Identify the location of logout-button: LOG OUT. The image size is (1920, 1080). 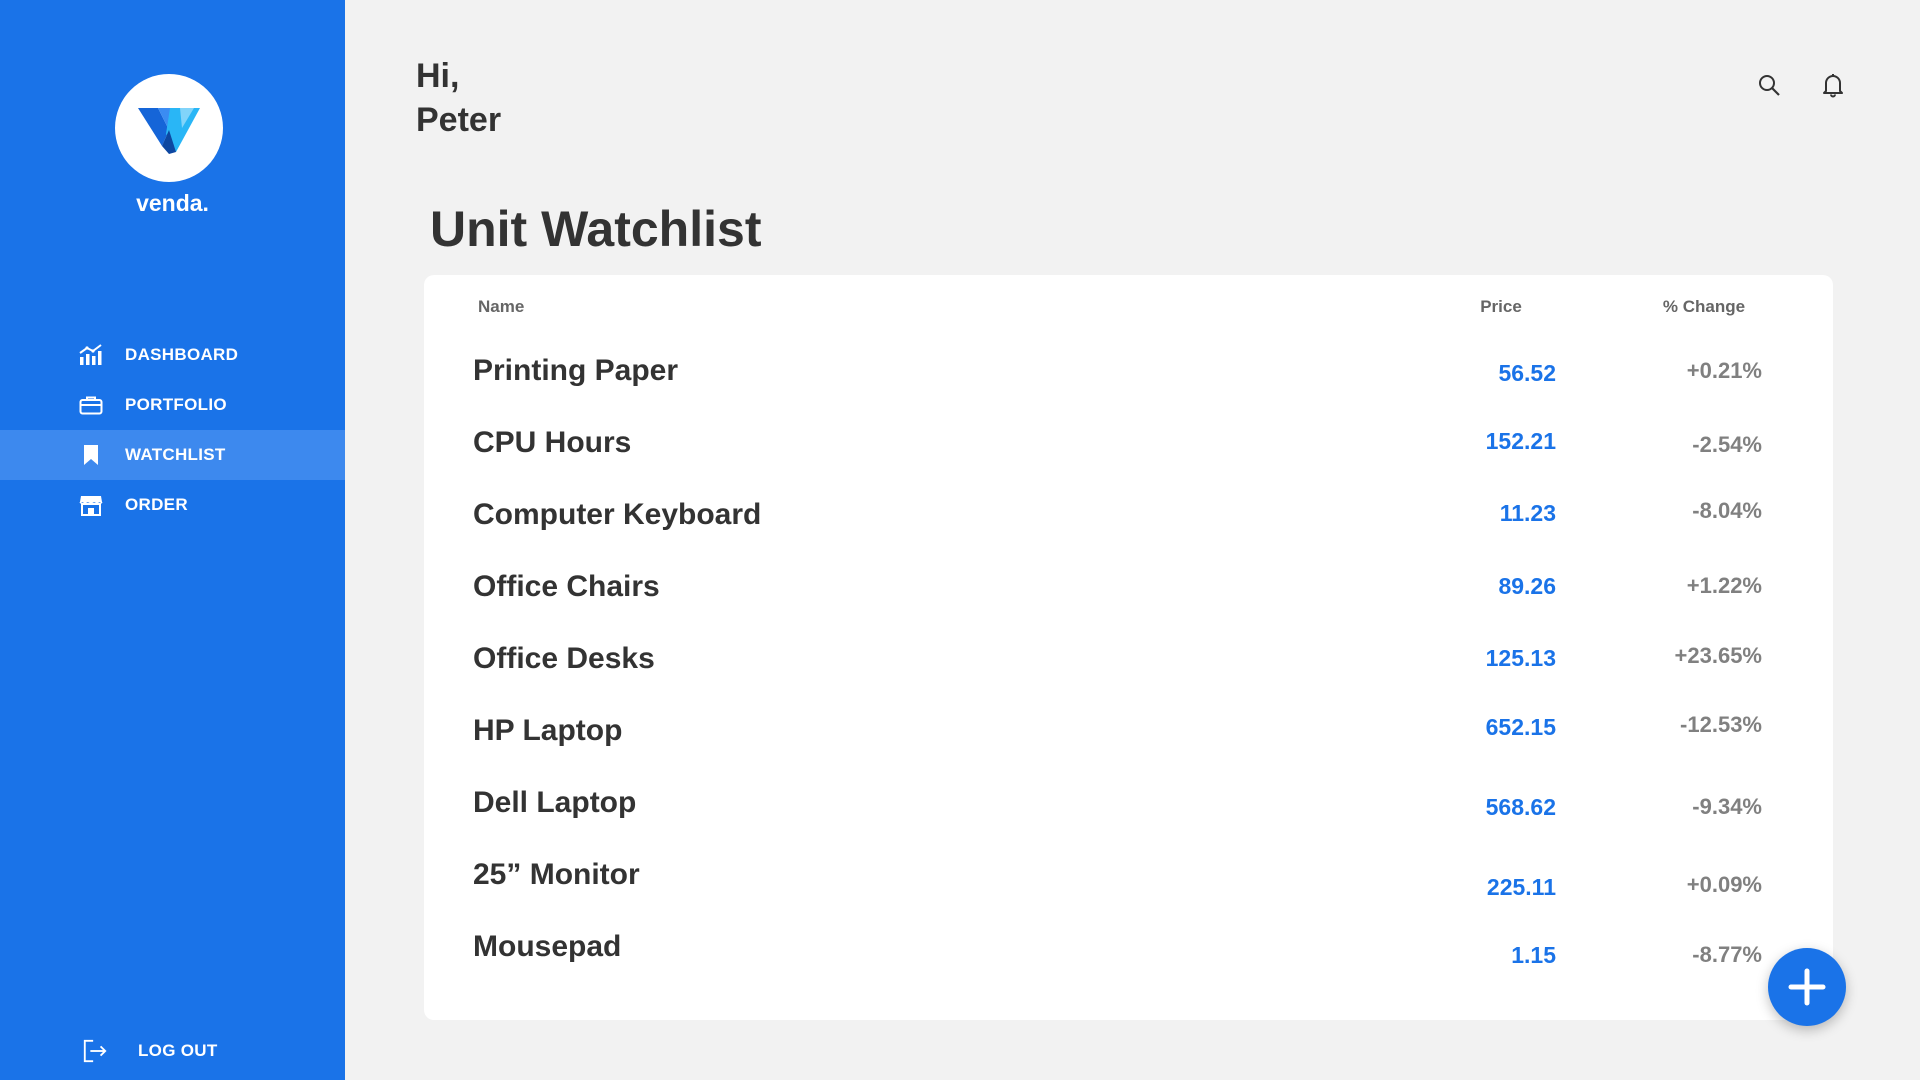
(150, 1051).